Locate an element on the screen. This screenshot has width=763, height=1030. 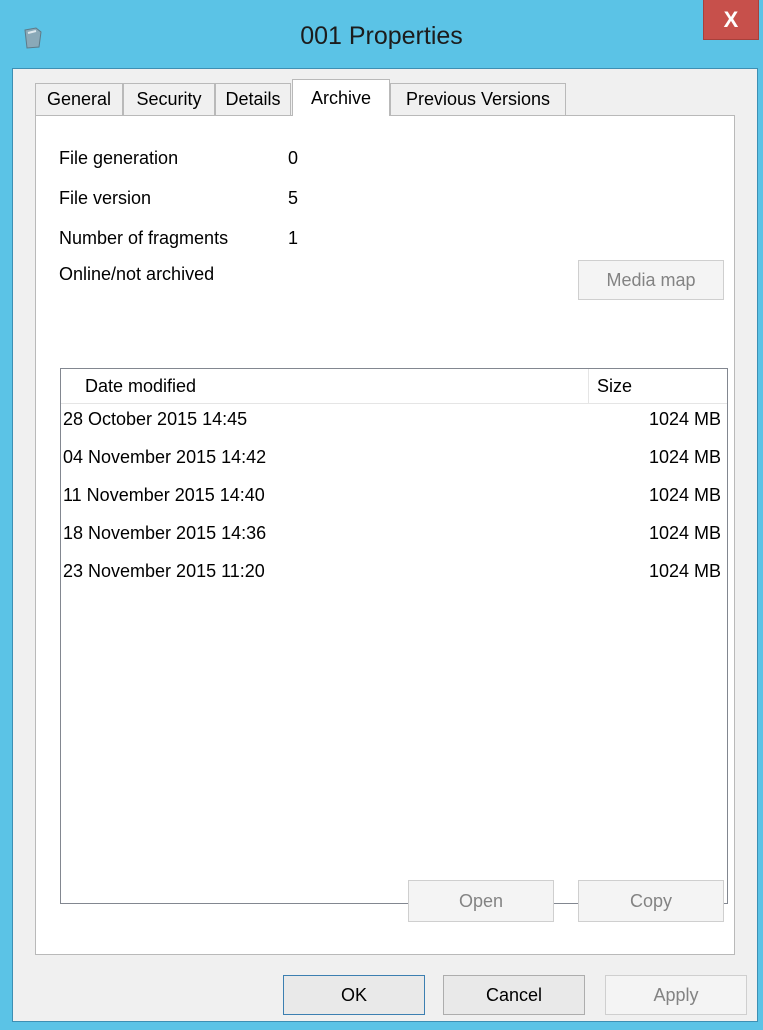
close-button: X is located at coordinates (731, 20).